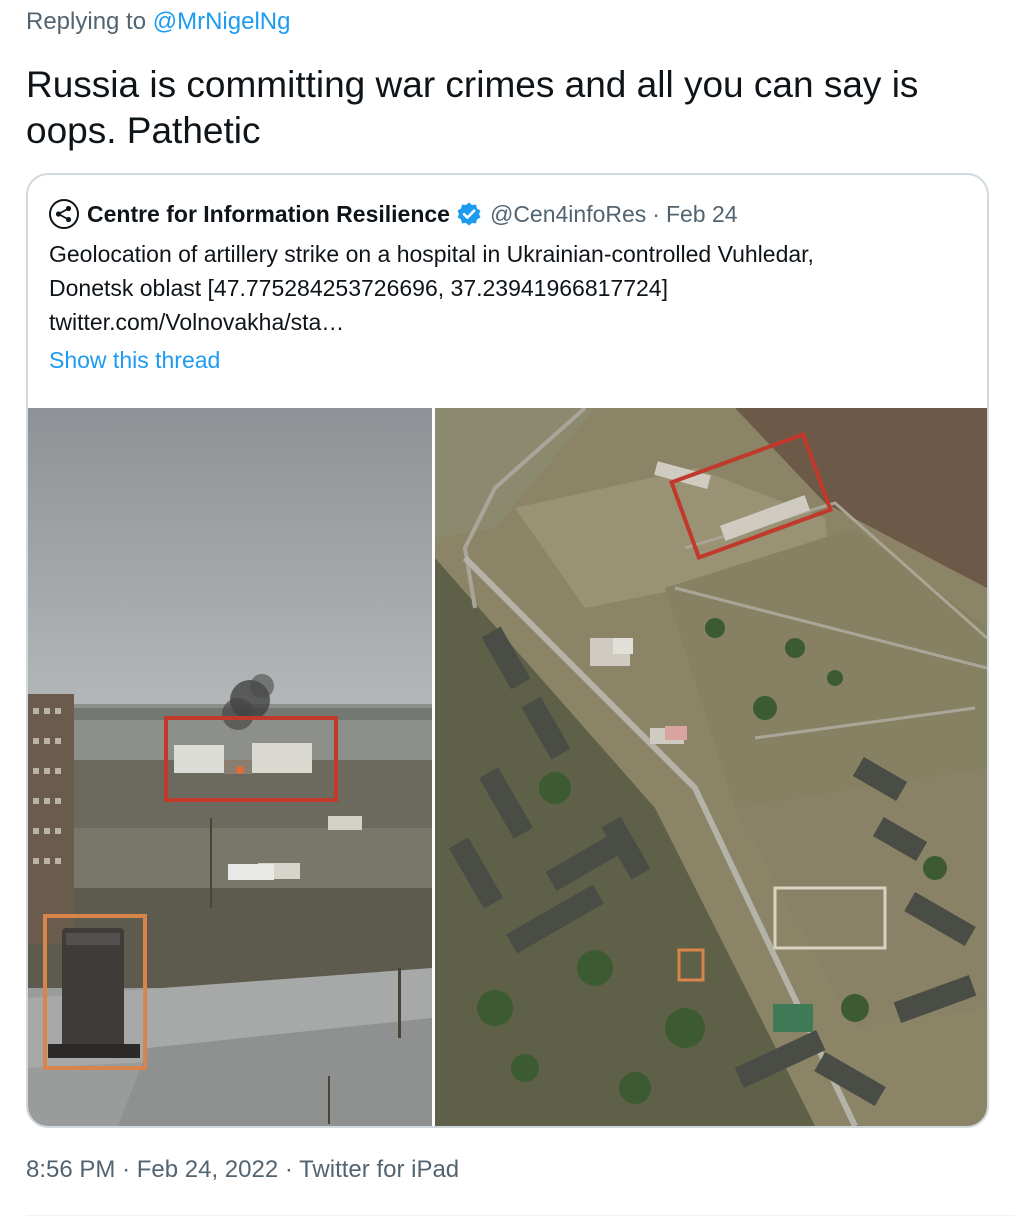  What do you see at coordinates (64, 214) in the screenshot?
I see `share-network-icon` at bounding box center [64, 214].